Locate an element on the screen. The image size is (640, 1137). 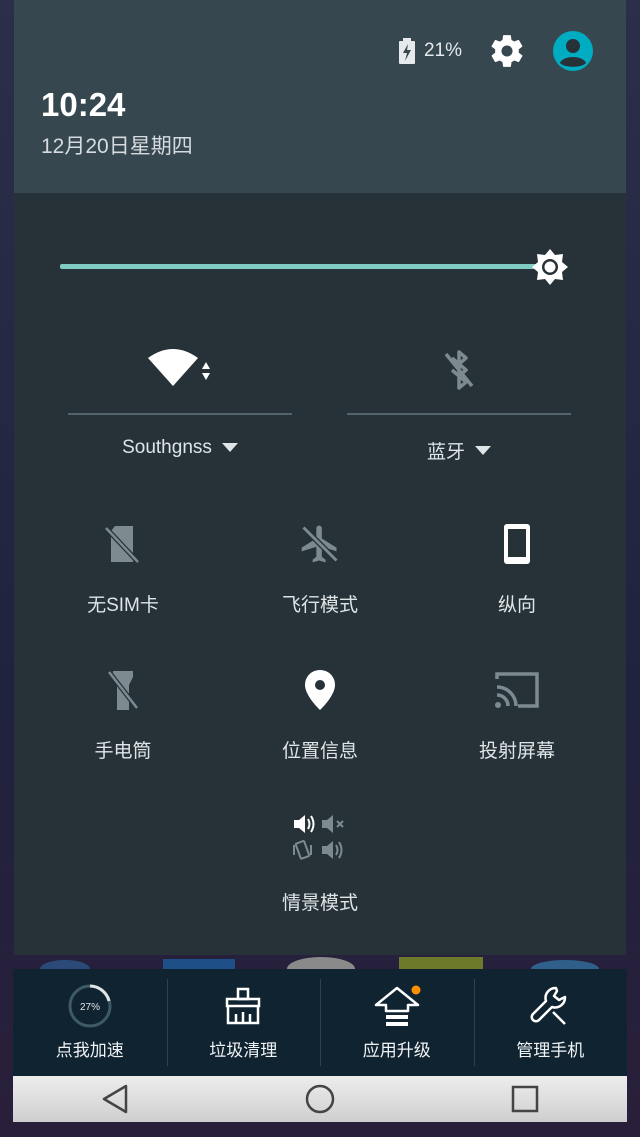
bluetooth-divider is located at coordinates (459, 414).